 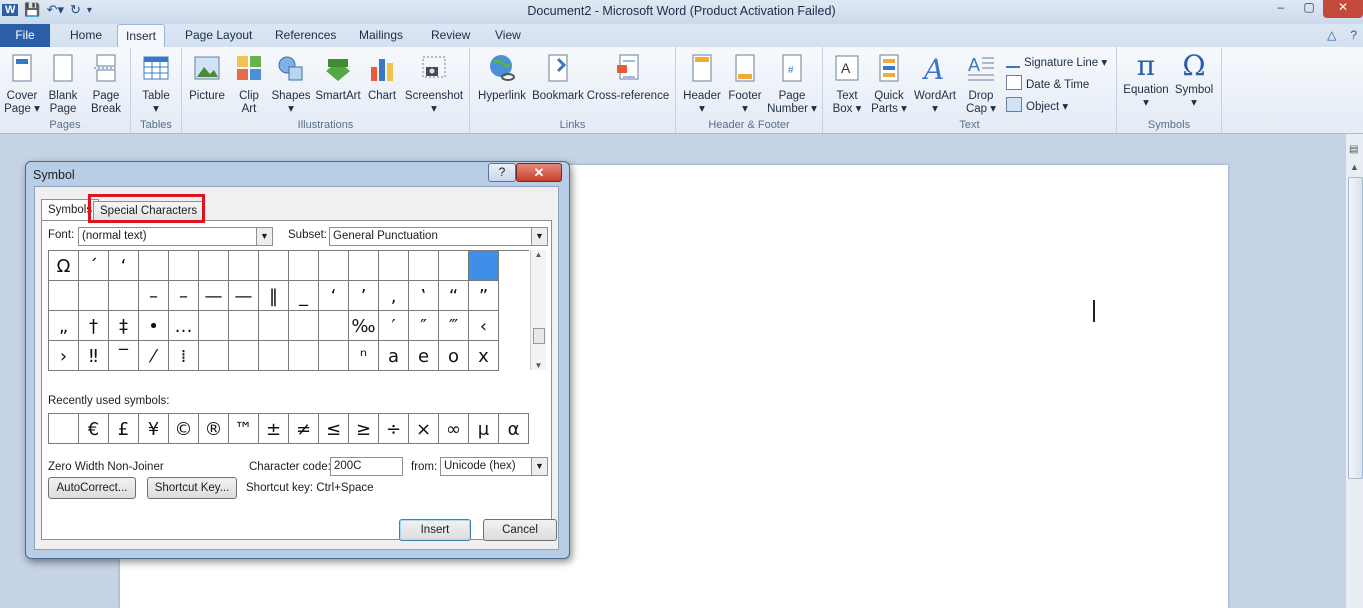 I want to click on recent-symbol-cell: μ, so click(x=484, y=429).